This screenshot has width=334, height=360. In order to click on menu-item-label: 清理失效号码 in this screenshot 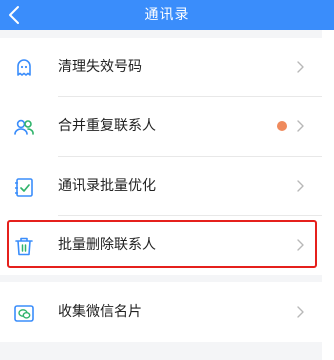, I will do `click(100, 67)`.